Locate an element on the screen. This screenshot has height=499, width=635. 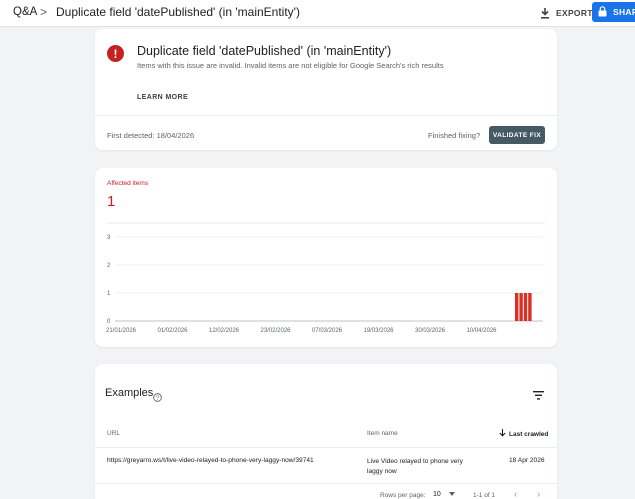
sort-arrow-down-icon is located at coordinates (502, 434).